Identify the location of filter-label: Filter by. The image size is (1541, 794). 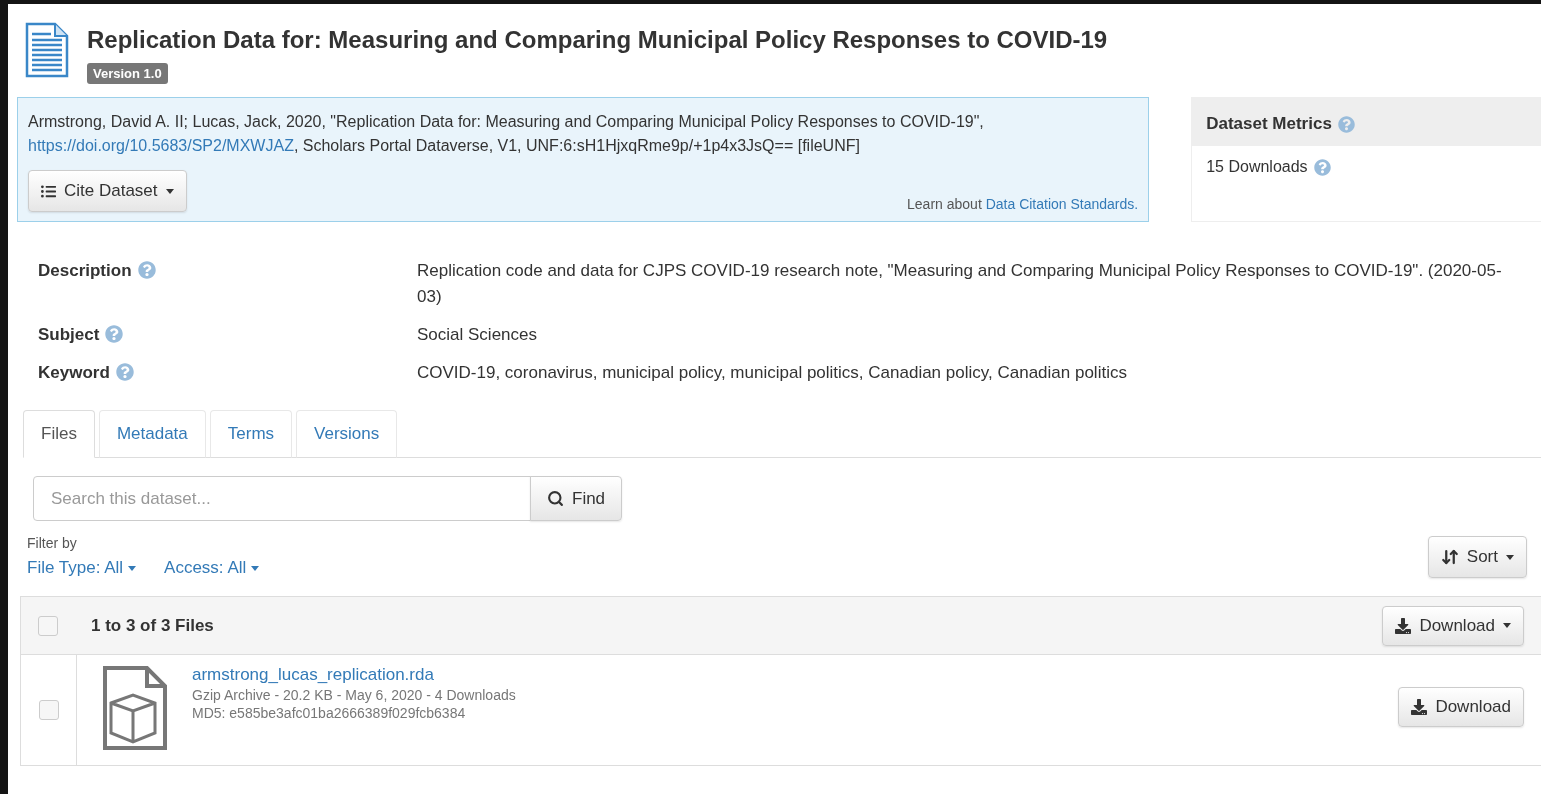
(52, 543).